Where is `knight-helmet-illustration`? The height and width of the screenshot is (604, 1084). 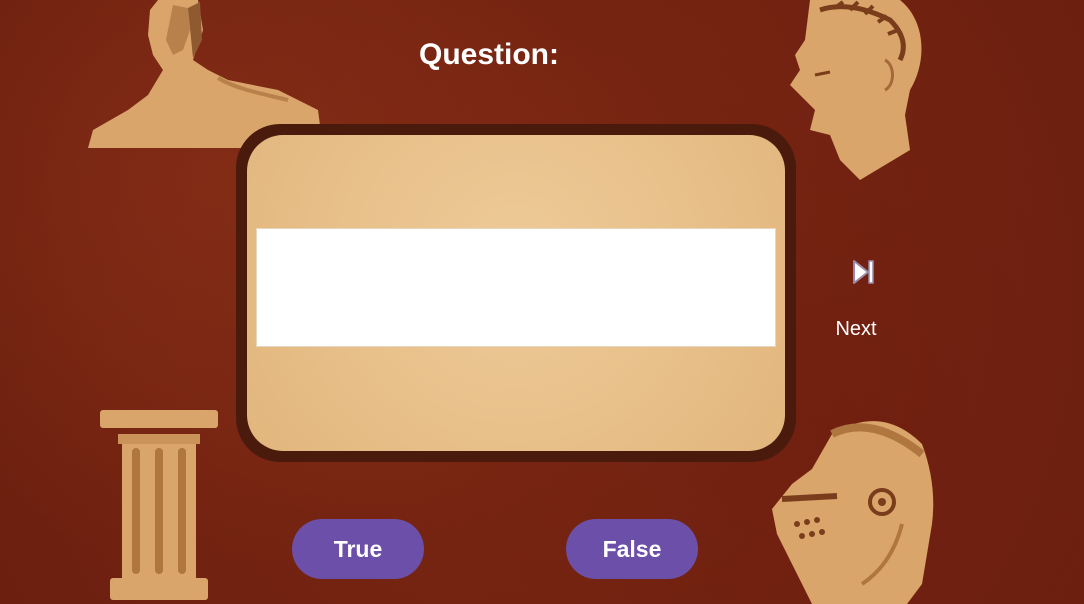
knight-helmet-illustration is located at coordinates (853, 512).